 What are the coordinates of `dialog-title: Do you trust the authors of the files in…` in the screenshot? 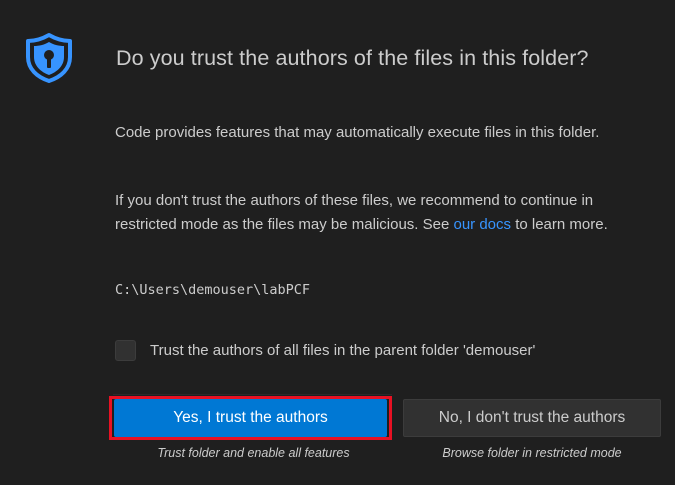 It's located at (352, 58).